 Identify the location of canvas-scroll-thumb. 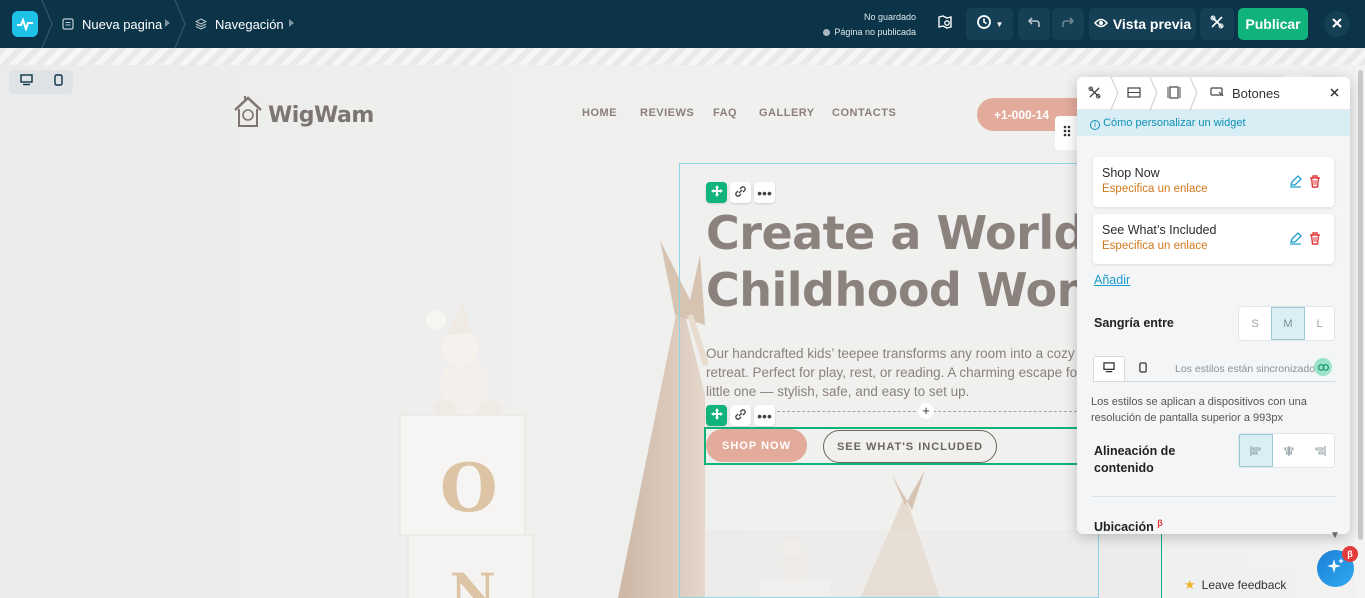
(1360, 305).